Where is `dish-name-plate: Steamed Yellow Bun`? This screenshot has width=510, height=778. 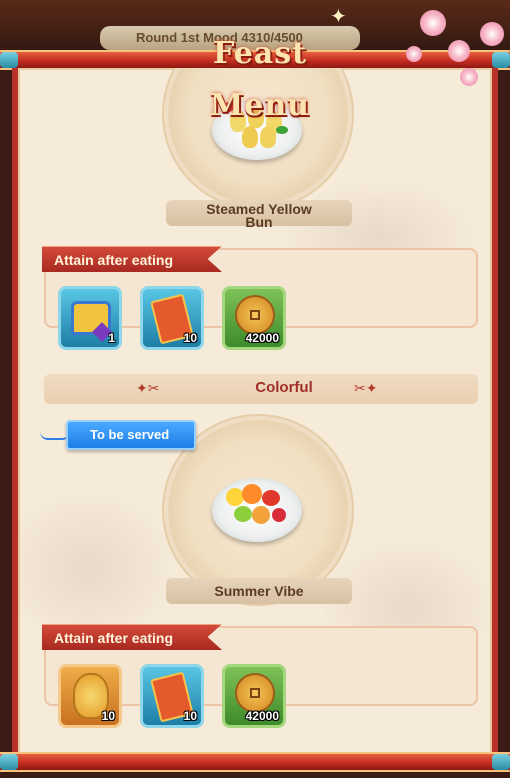 dish-name-plate: Steamed Yellow Bun is located at coordinates (259, 215).